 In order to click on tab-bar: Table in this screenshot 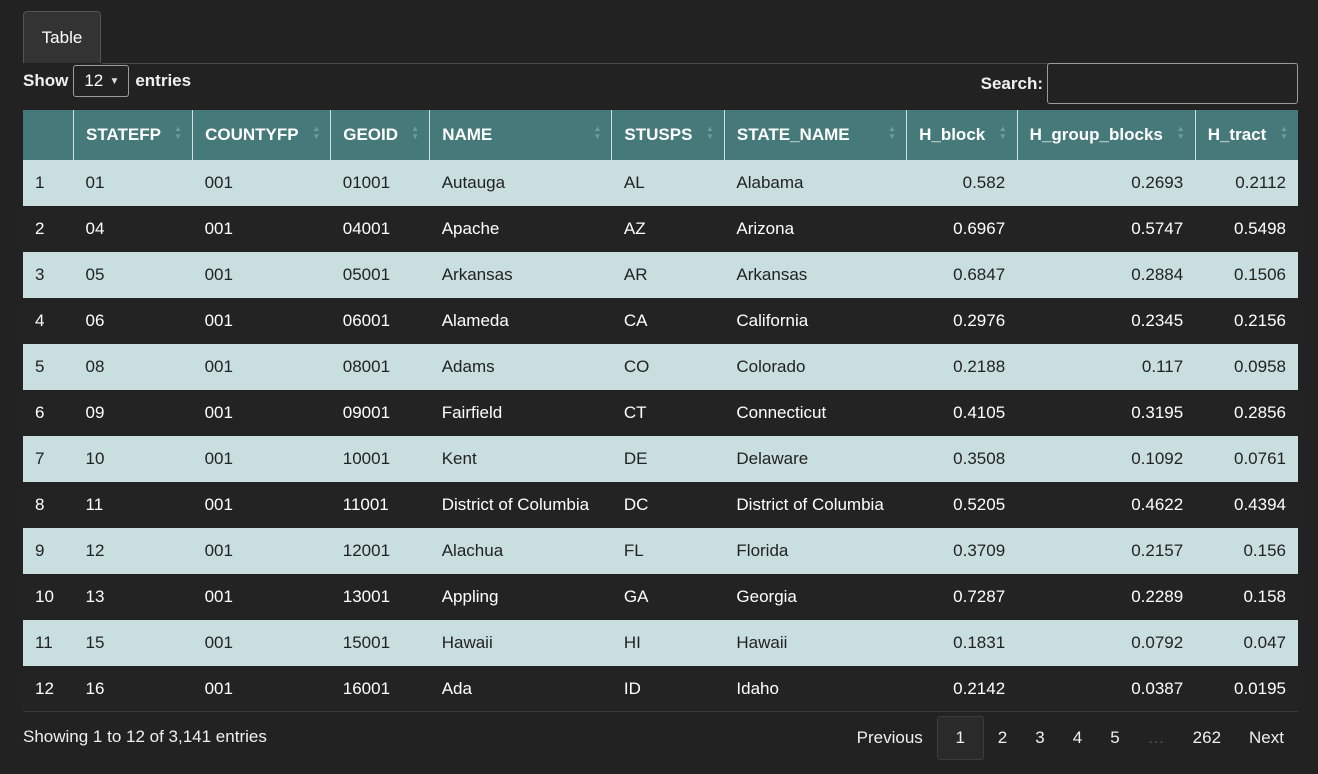, I will do `click(659, 32)`.